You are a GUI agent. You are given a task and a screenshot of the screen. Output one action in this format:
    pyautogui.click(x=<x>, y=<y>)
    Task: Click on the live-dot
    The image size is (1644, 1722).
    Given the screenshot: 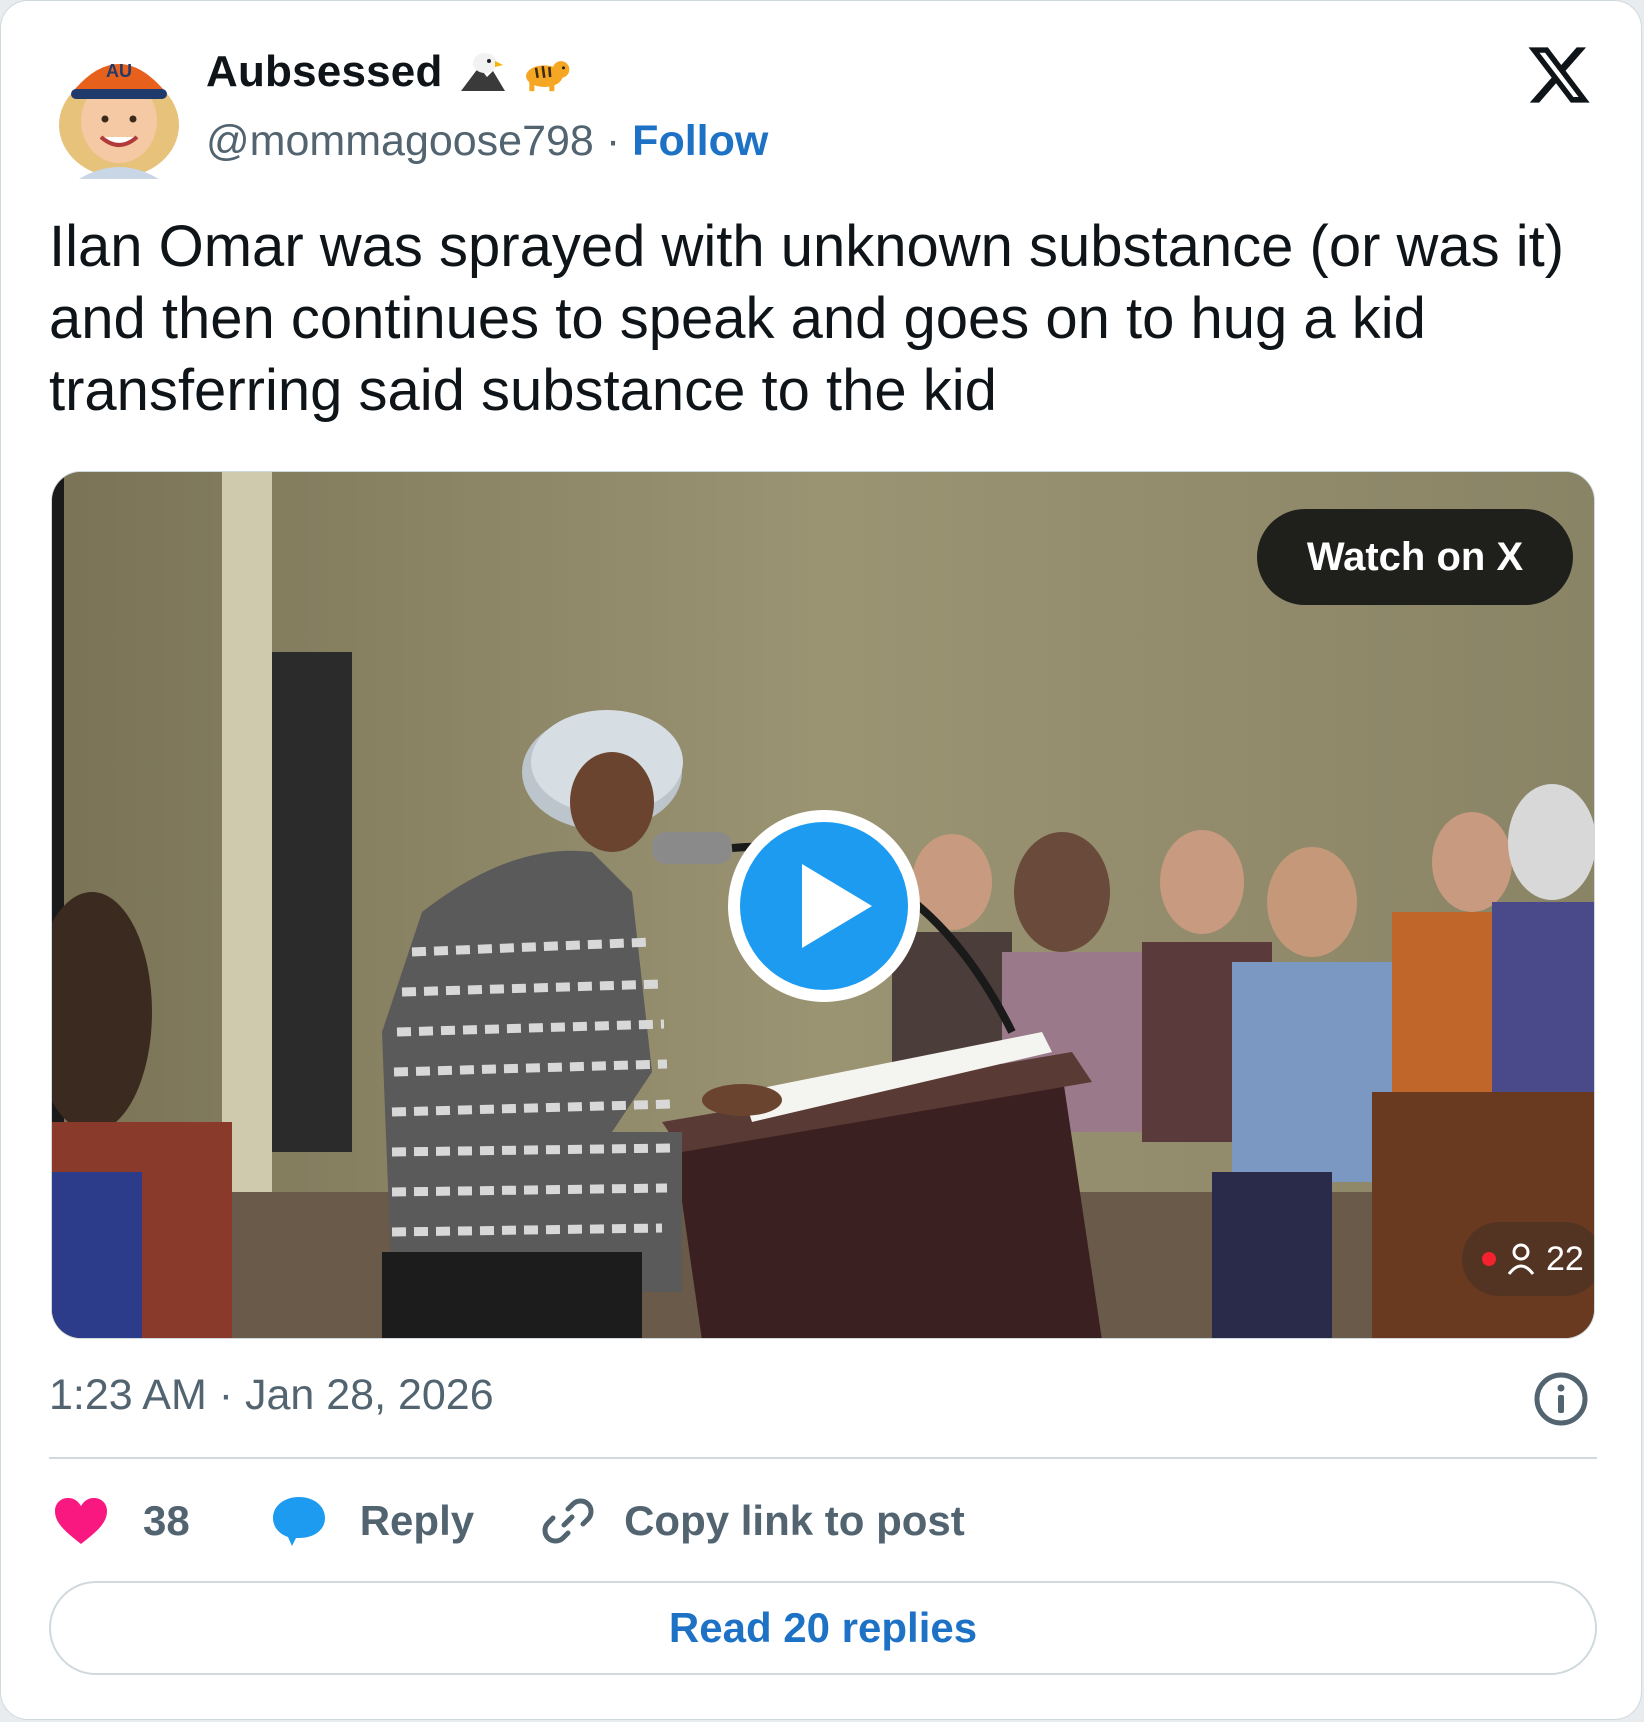 What is the action you would take?
    pyautogui.click(x=1489, y=1259)
    